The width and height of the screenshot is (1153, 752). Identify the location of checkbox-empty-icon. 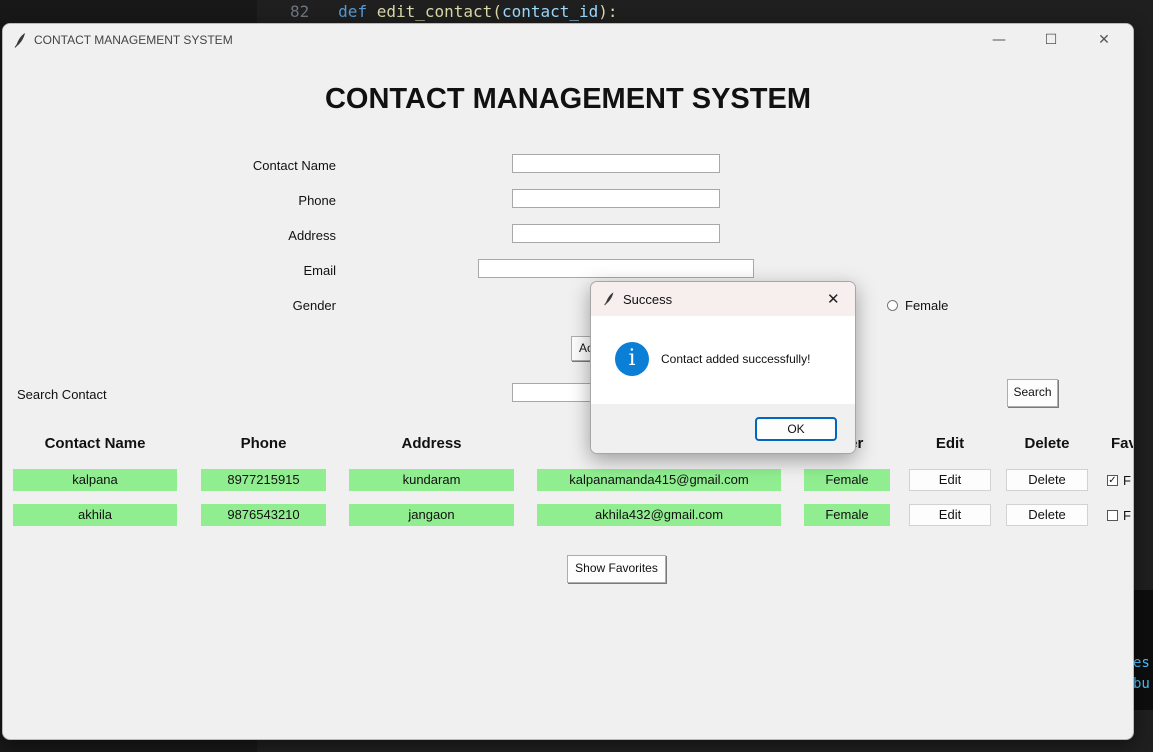
(1112, 515).